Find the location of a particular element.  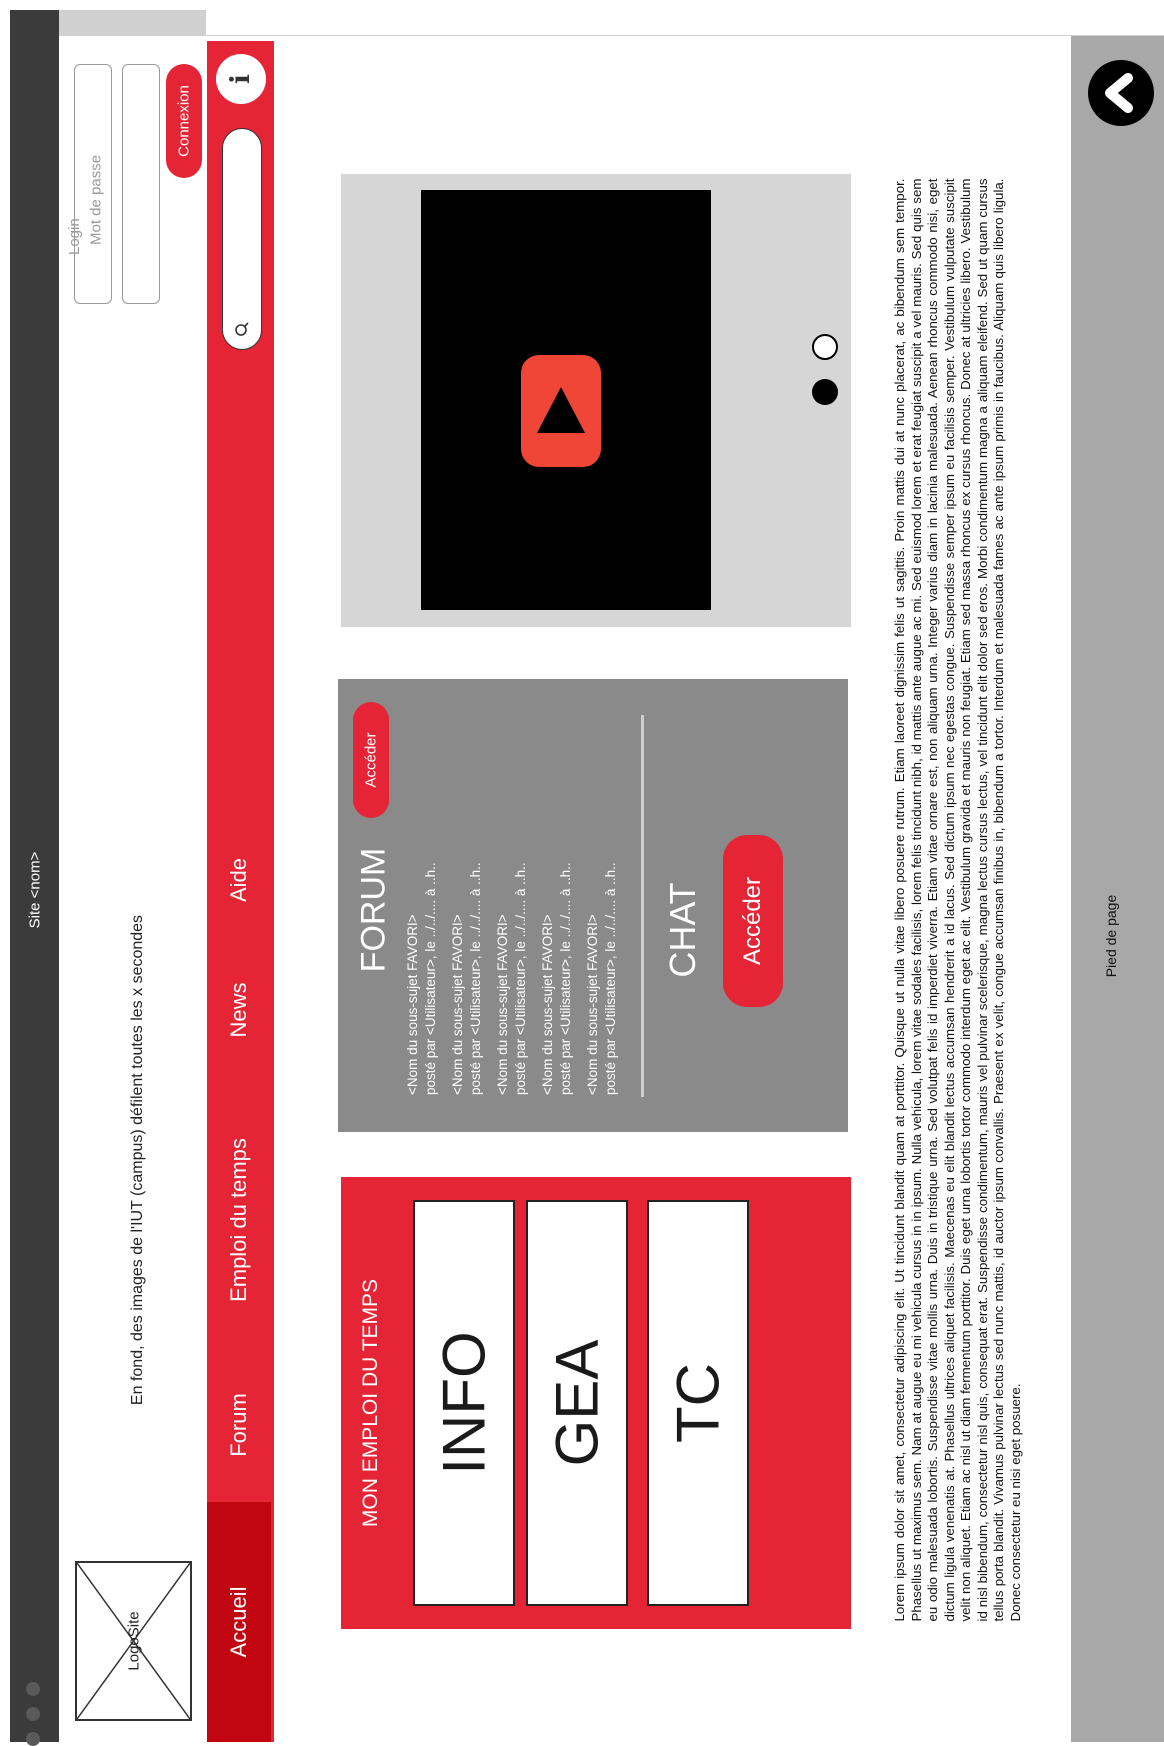

login-button-label: Connexion is located at coordinates (184, 121).